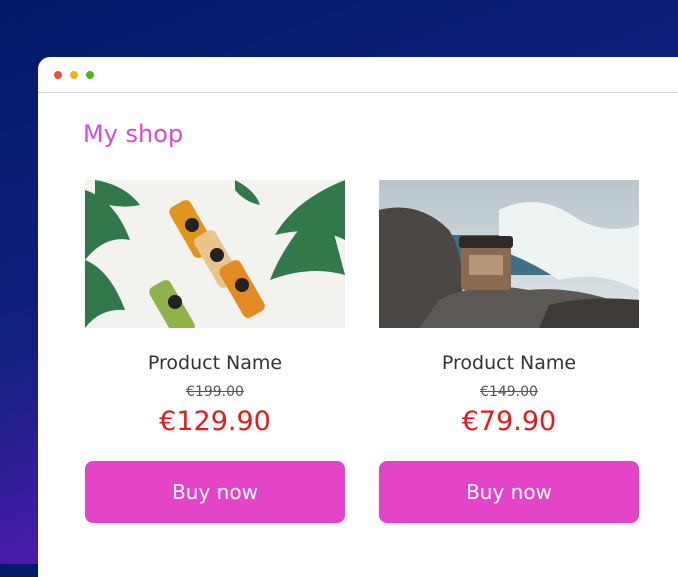 This screenshot has height=577, width=678. Describe the element at coordinates (215, 421) in the screenshot. I see `sale-price: €129.90` at that location.